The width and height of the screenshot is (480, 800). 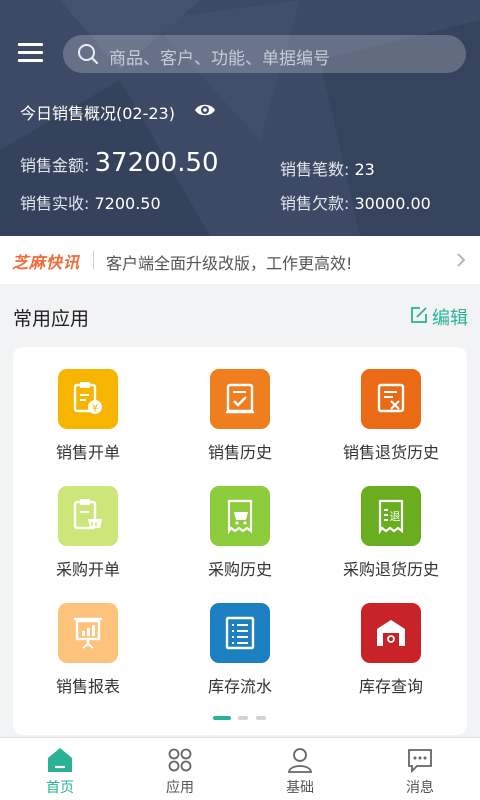 I want to click on app-sales-report: 销售报表, so click(x=88, y=658).